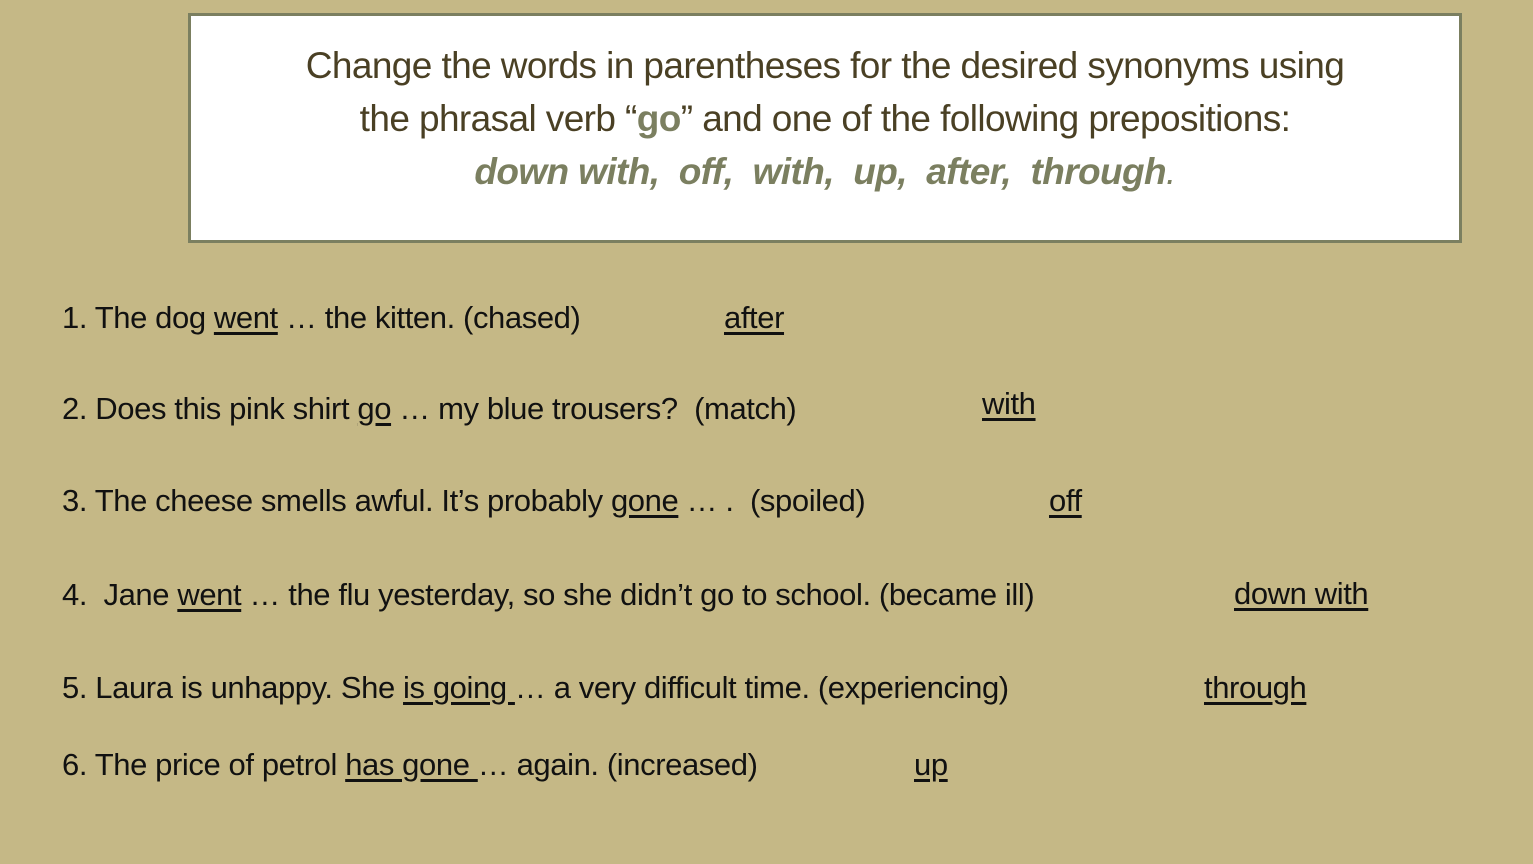 The image size is (1533, 864). What do you see at coordinates (352, 500) in the screenshot?
I see `exercise-text-before: The cheese smells awful. It’s probably` at bounding box center [352, 500].